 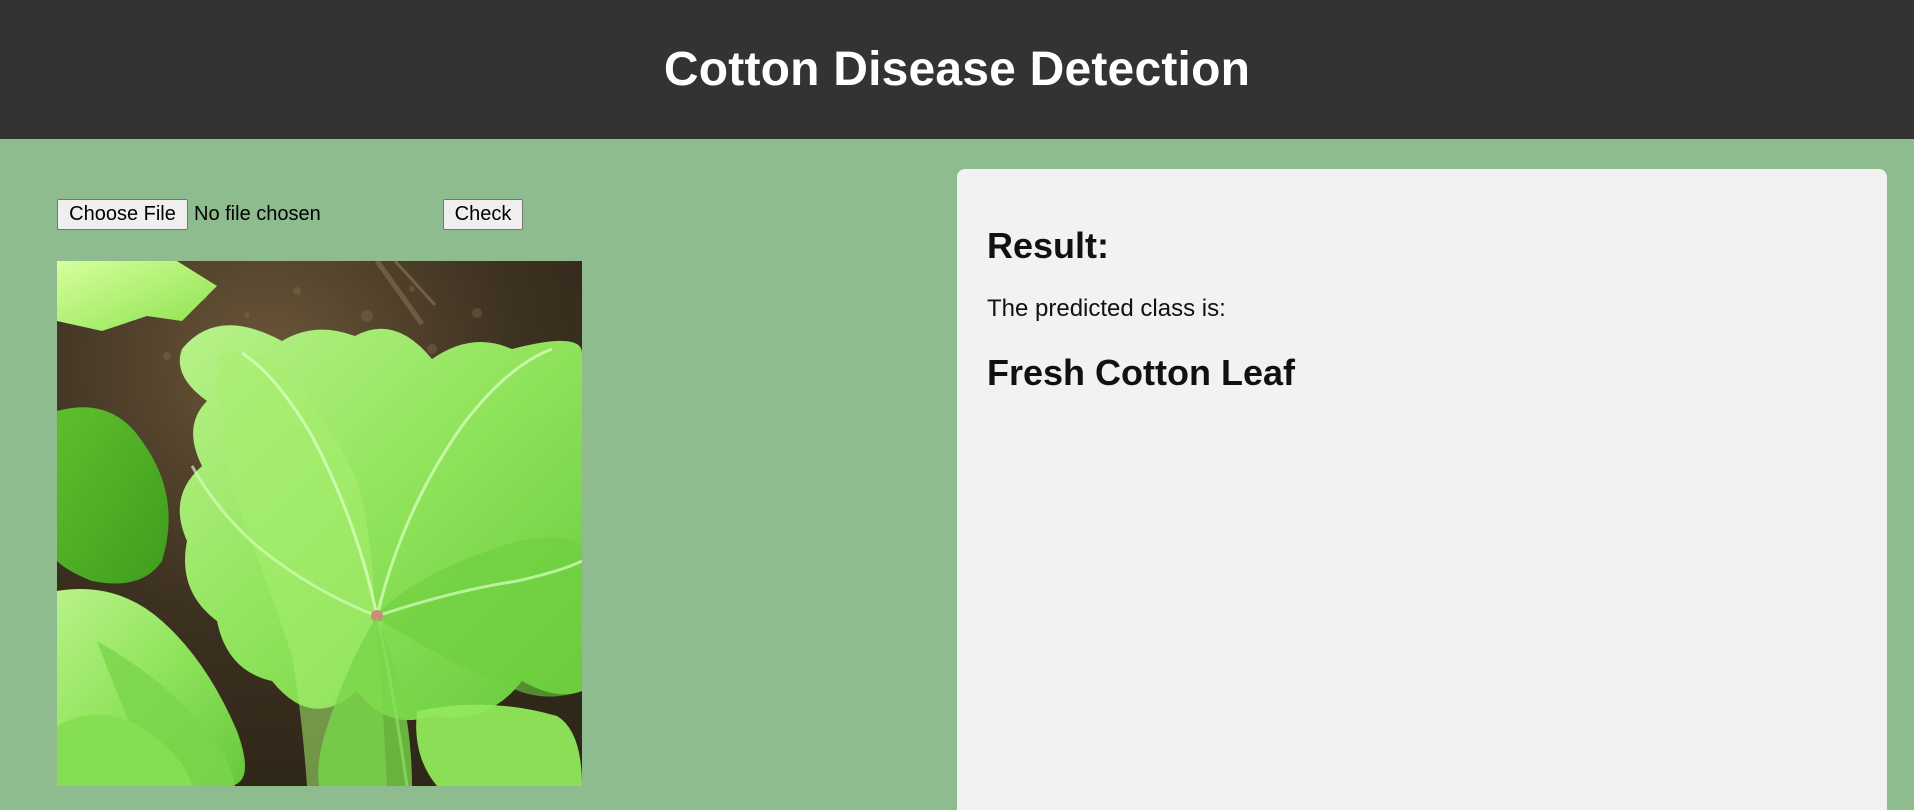 I want to click on choose-file-button: Choose File, so click(x=122, y=214).